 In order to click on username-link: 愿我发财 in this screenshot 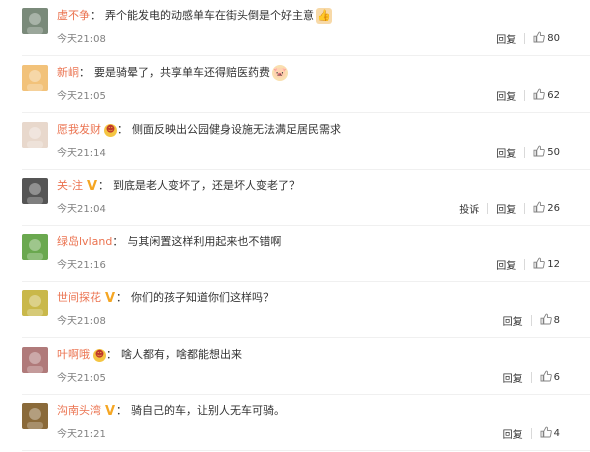, I will do `click(79, 130)`.